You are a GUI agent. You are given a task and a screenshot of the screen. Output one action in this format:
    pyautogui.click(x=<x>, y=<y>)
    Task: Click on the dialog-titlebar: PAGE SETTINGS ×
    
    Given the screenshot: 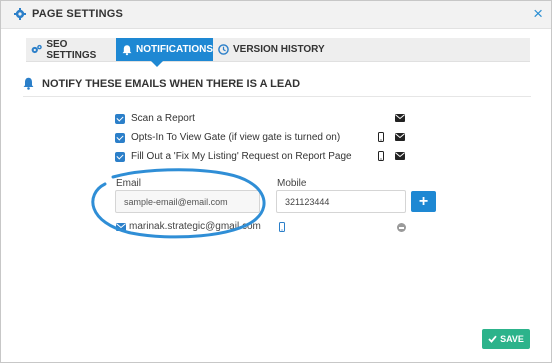 What is the action you would take?
    pyautogui.click(x=276, y=15)
    